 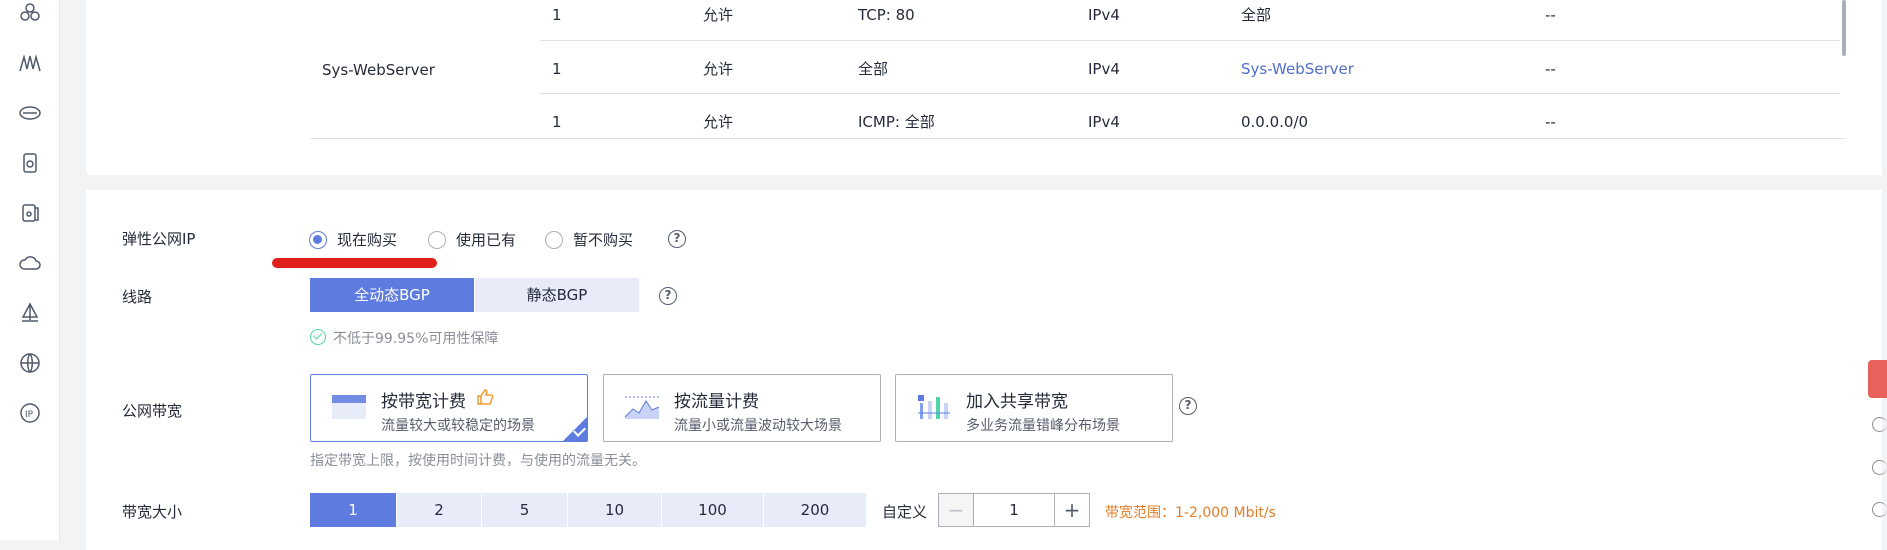 What do you see at coordinates (458, 426) in the screenshot?
I see `billing-card-subtitle: 流量较大或较稳定的场景` at bounding box center [458, 426].